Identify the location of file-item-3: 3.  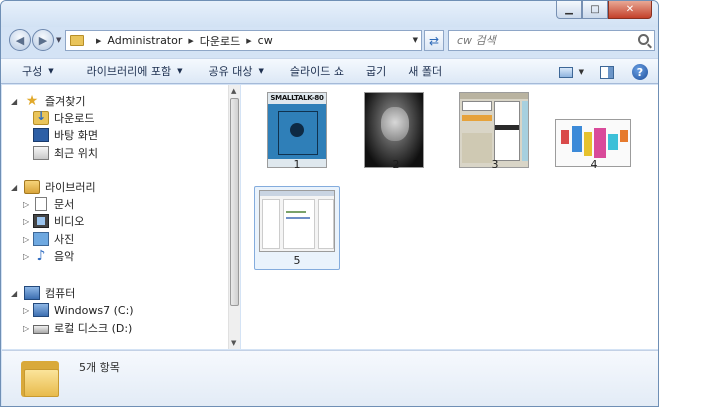
(495, 131).